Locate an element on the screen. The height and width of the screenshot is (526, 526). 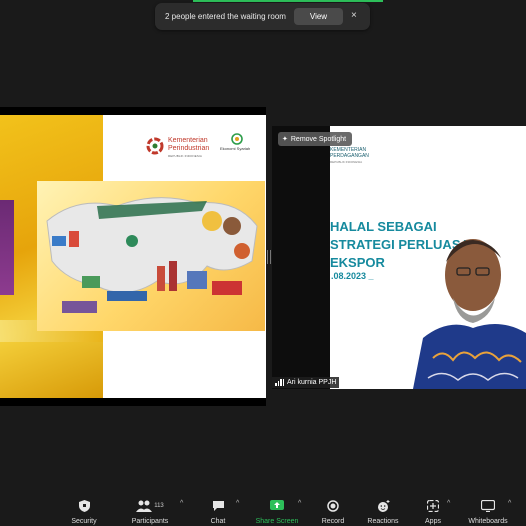
apps-button: Apps is located at coordinates (433, 508).